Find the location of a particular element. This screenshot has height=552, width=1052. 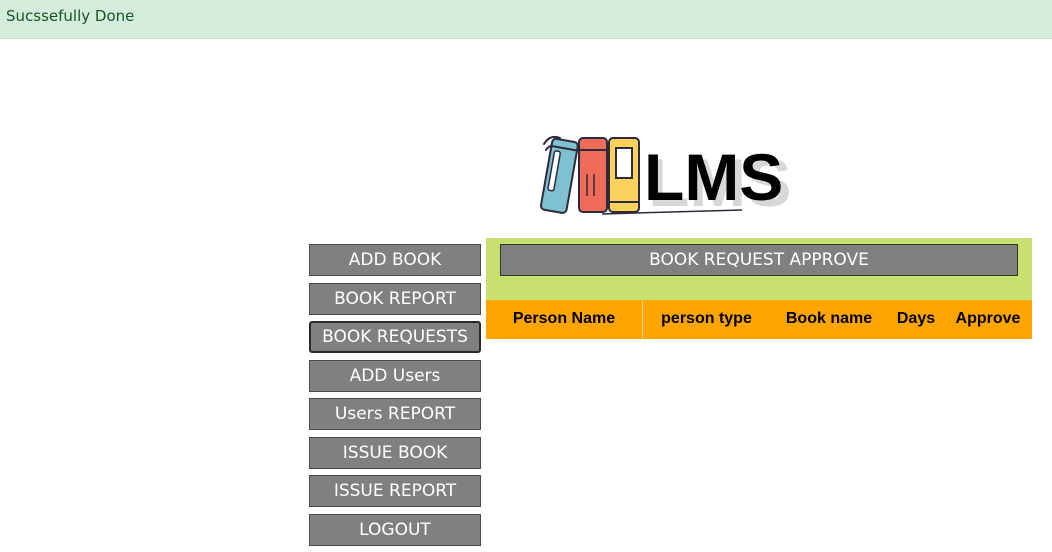

column-header-person-type: person type is located at coordinates (706, 318).